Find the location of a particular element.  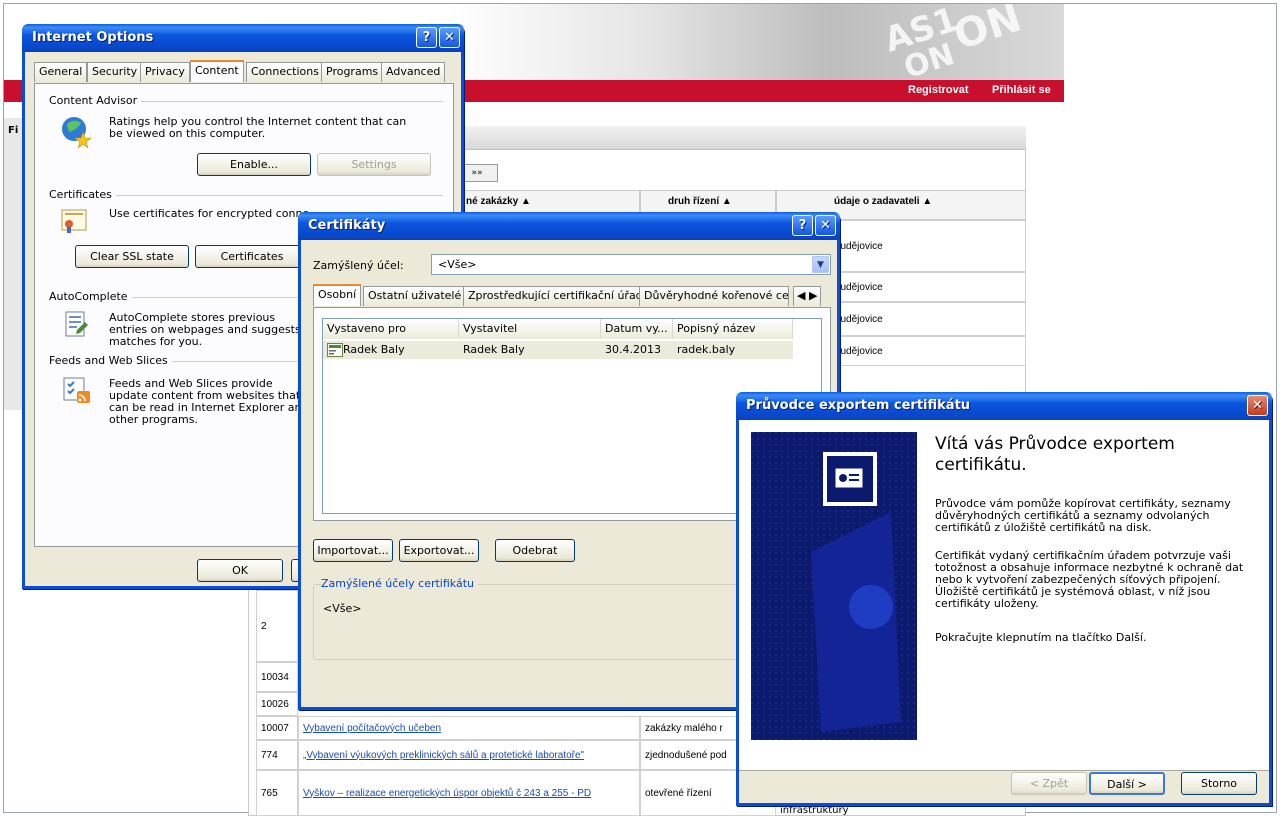

tab-security: Security is located at coordinates (115, 72).